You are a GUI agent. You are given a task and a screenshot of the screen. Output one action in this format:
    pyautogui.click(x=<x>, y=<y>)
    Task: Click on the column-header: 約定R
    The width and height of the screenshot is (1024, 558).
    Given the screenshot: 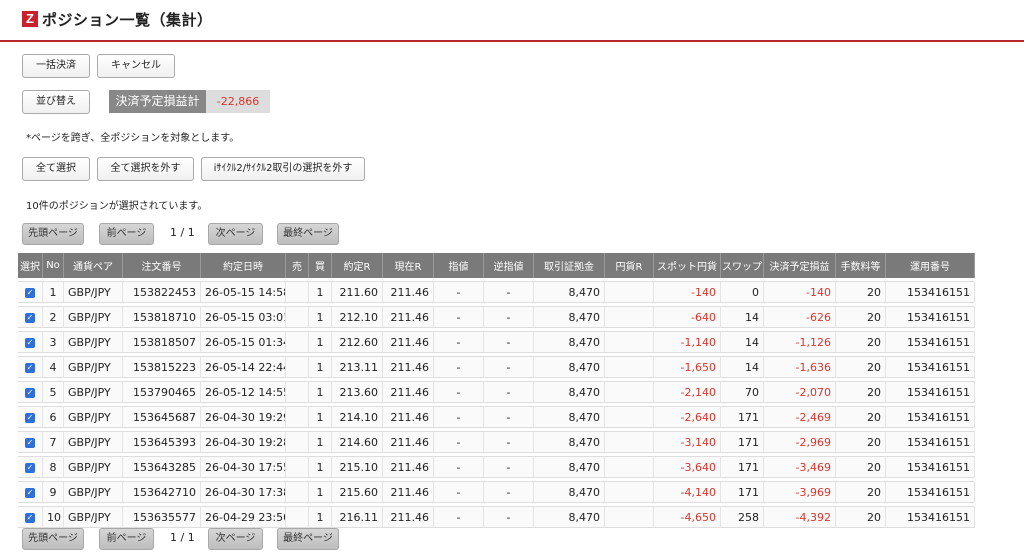 What is the action you would take?
    pyautogui.click(x=357, y=265)
    